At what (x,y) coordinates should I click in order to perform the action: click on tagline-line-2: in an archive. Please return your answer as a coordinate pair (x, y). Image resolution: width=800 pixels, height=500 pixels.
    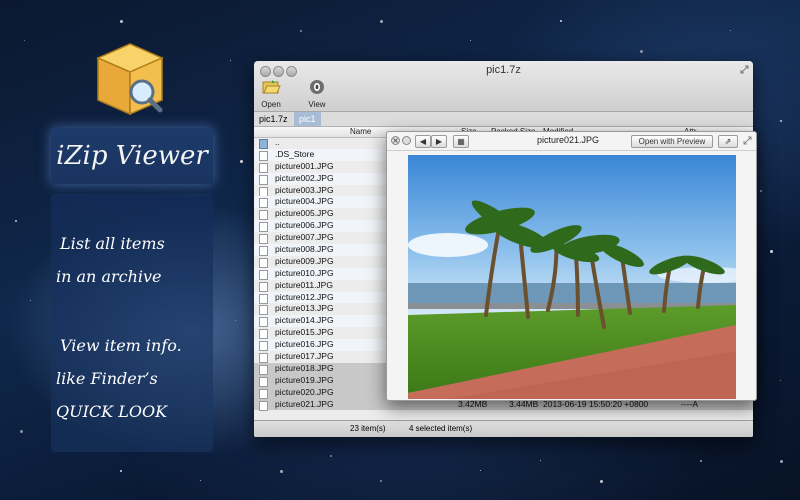
    Looking at the image, I should click on (109, 276).